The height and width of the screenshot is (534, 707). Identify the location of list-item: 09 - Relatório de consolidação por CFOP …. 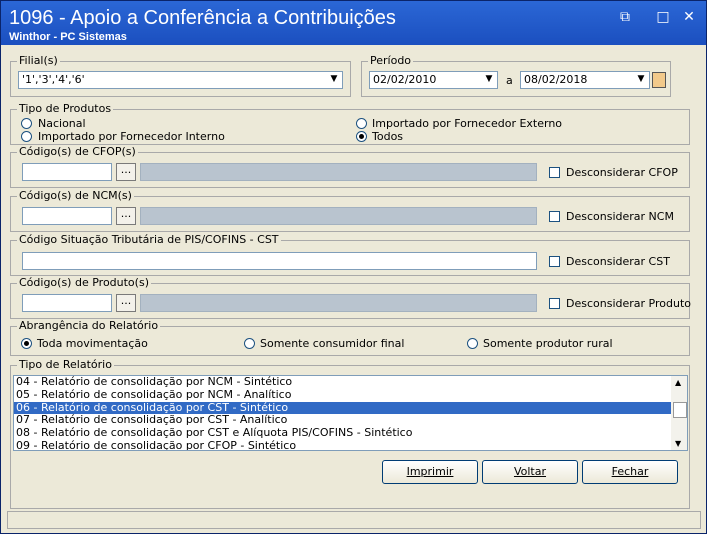
(350, 444).